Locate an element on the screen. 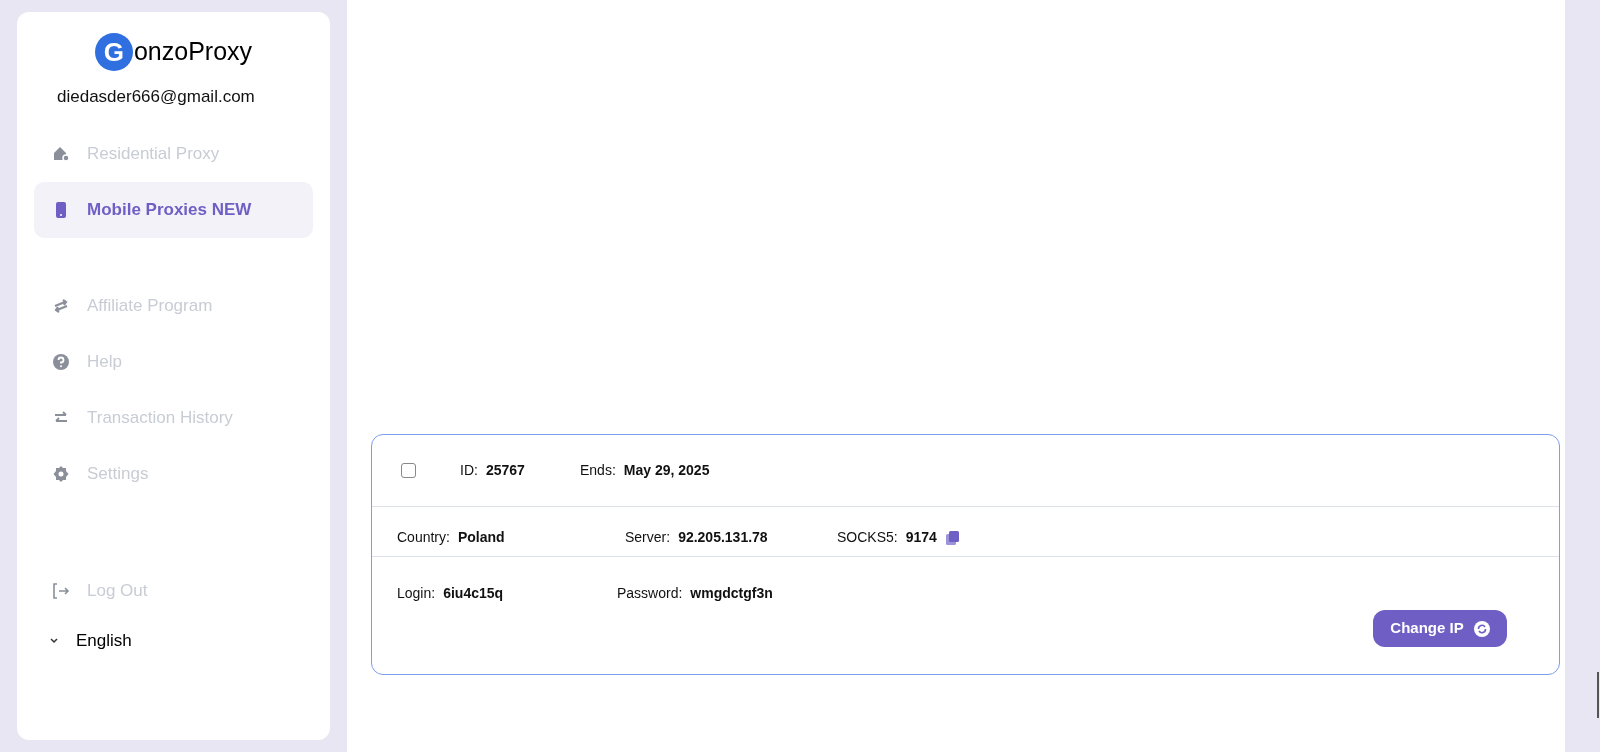  logo-text: onzoProxy is located at coordinates (193, 52).